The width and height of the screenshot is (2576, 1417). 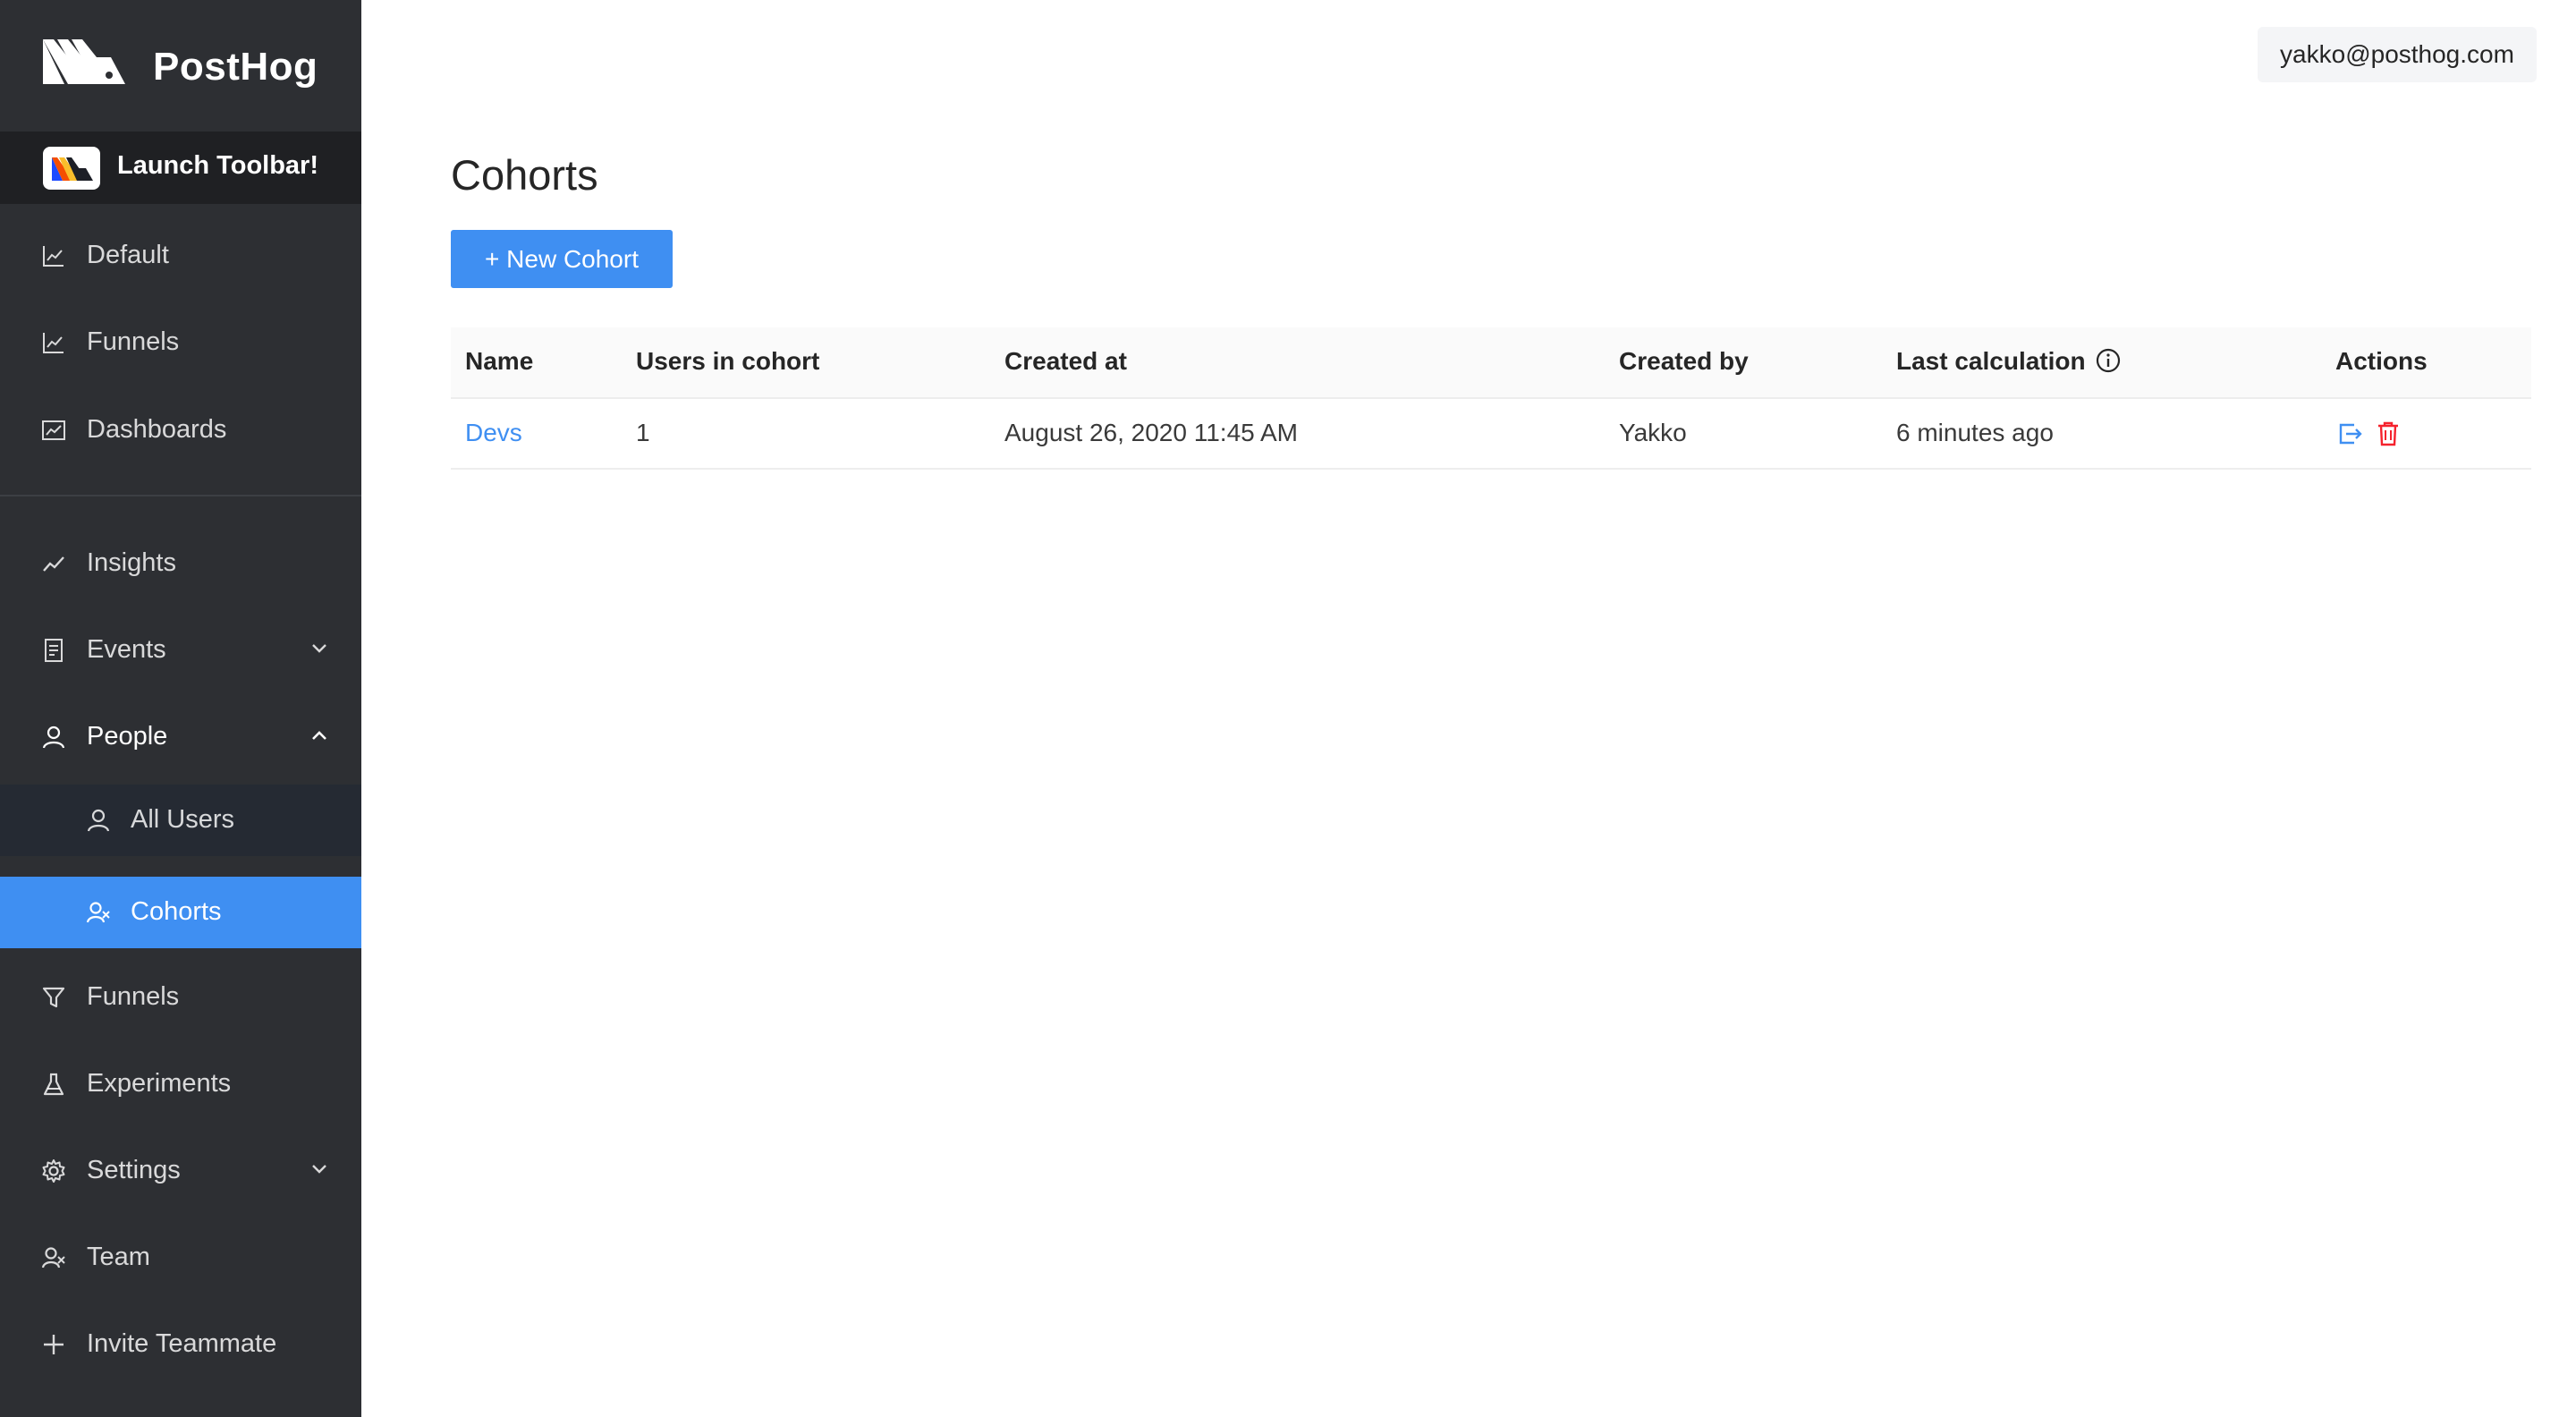 What do you see at coordinates (2381, 361) in the screenshot?
I see `column-header-actions: Actions` at bounding box center [2381, 361].